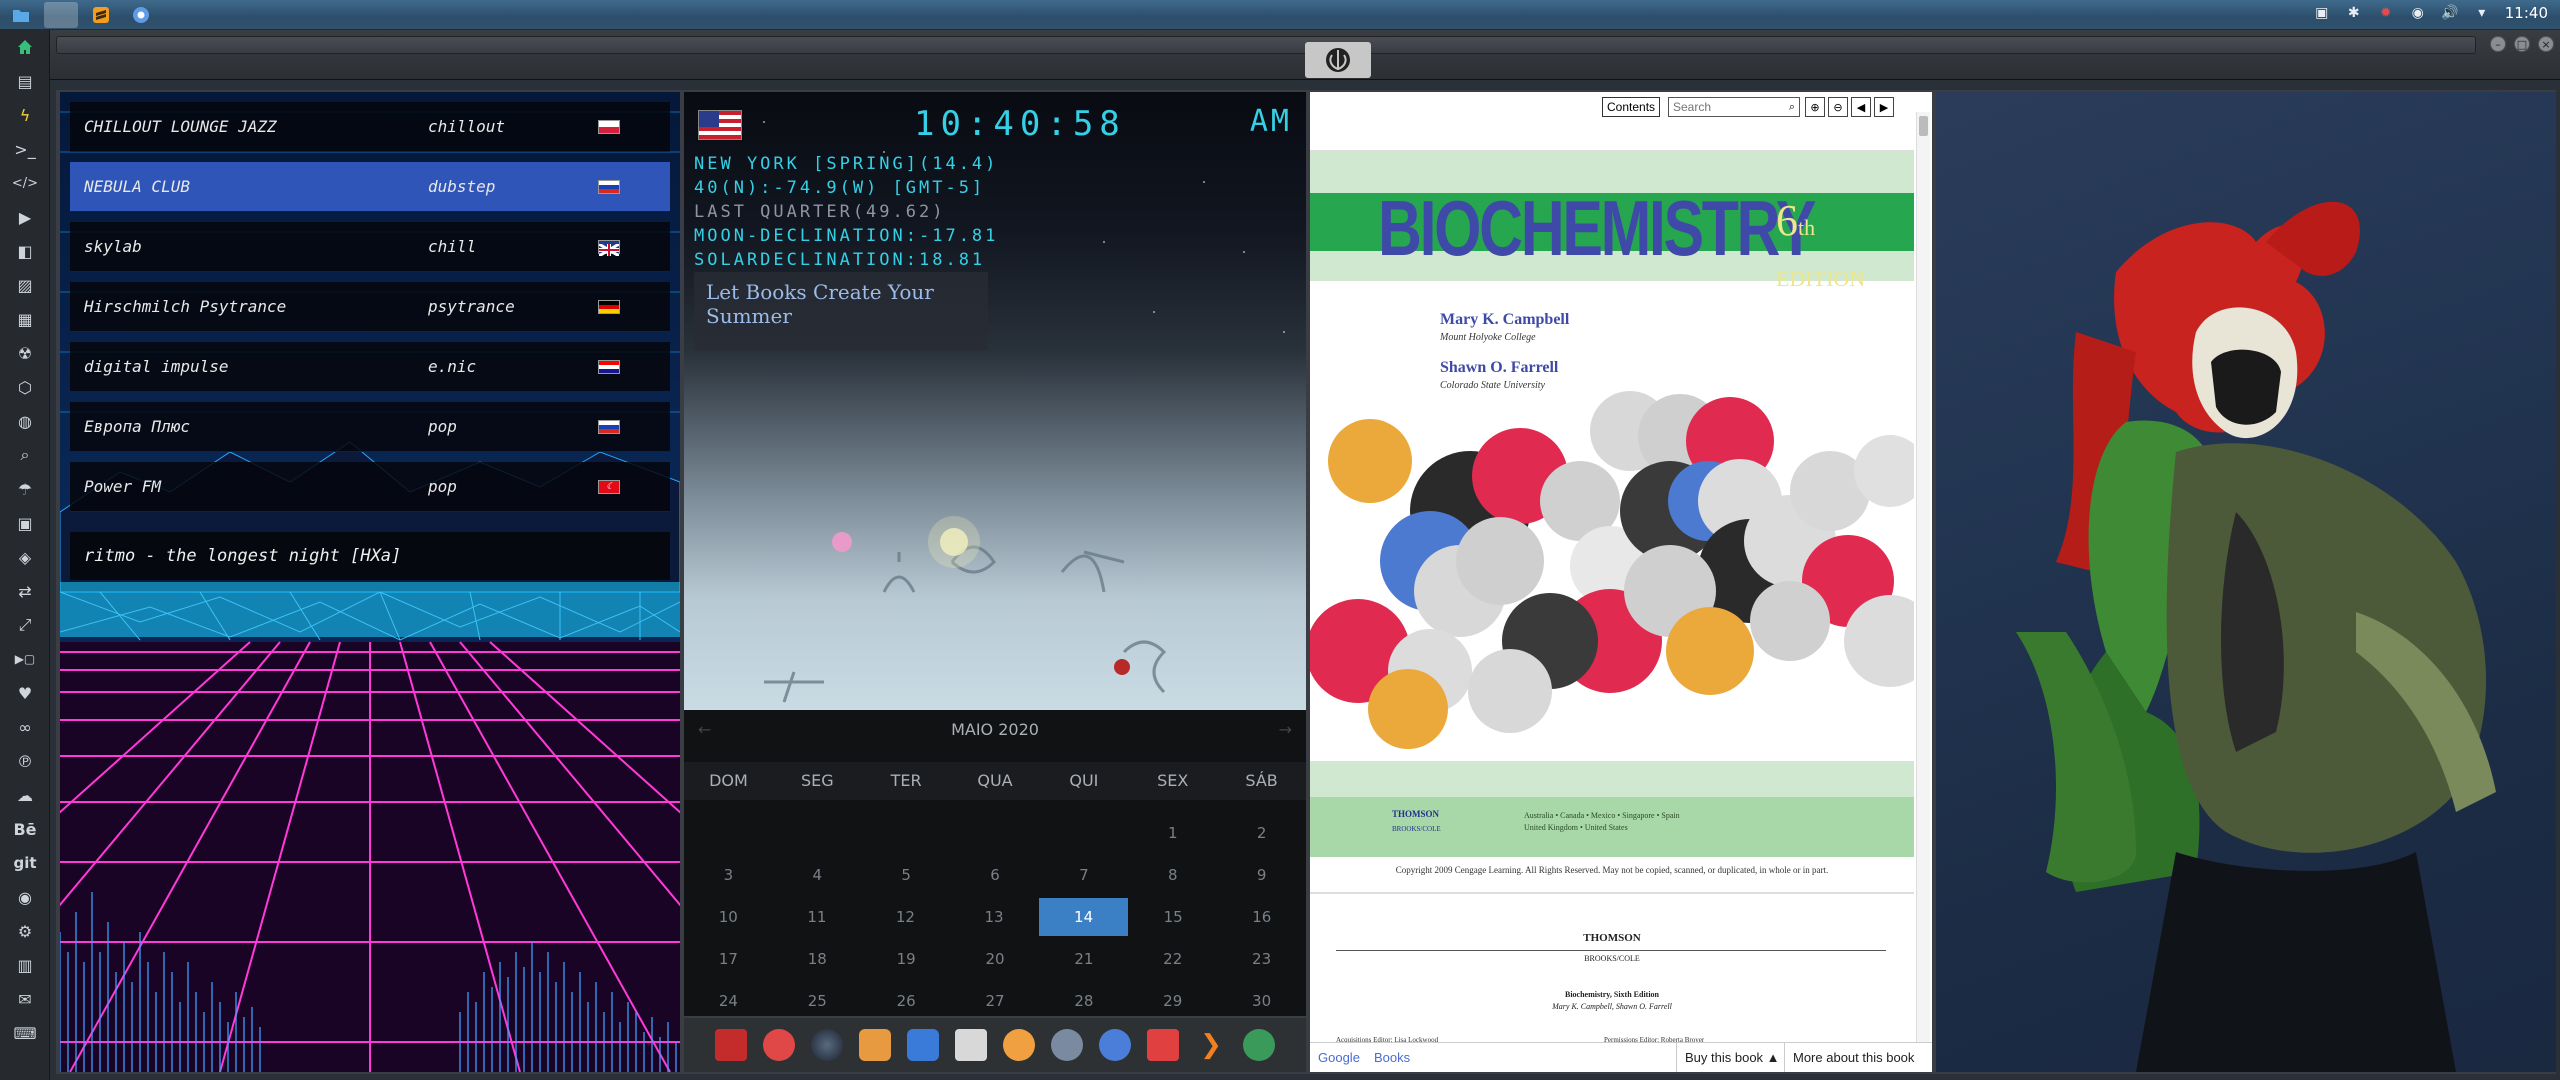 The image size is (2560, 1080). Describe the element at coordinates (1815, 107) in the screenshot. I see `zoom-in-icon: ⊕` at that location.